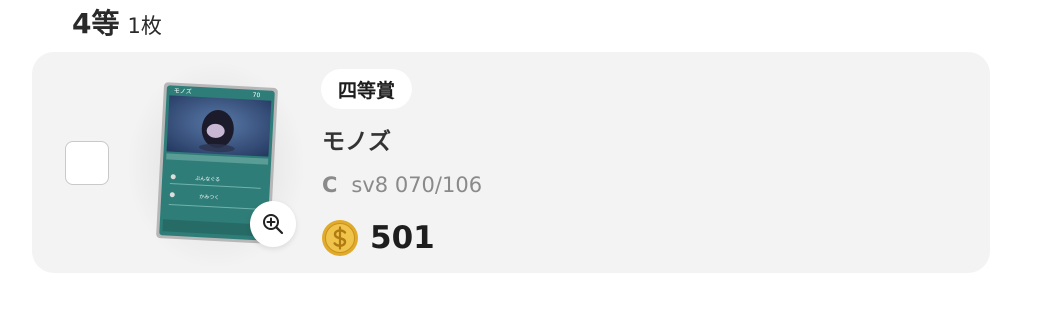 This screenshot has height=318, width=1052. I want to click on set-number: sv8 070/106, so click(417, 185).